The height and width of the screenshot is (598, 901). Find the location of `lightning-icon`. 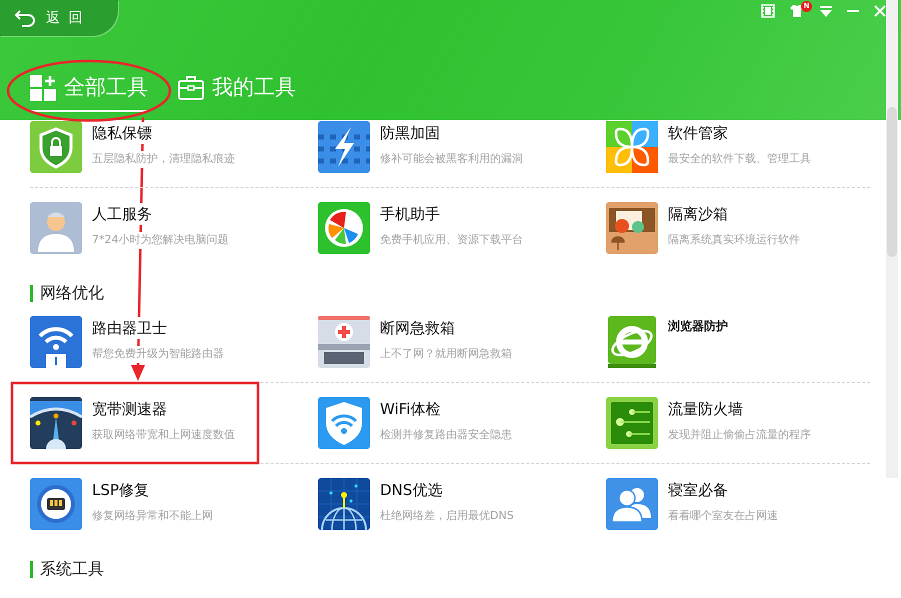

lightning-icon is located at coordinates (344, 147).